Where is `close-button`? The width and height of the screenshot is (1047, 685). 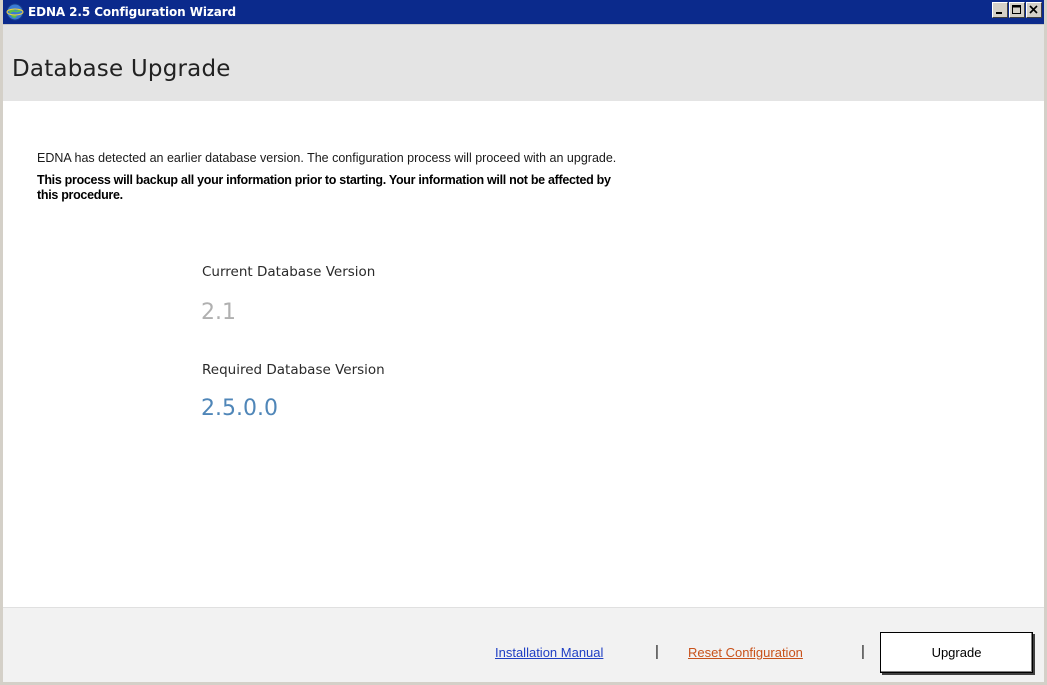 close-button is located at coordinates (1034, 10).